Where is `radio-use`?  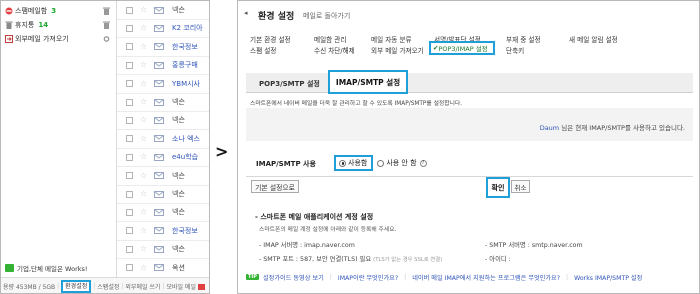 radio-use is located at coordinates (342, 163).